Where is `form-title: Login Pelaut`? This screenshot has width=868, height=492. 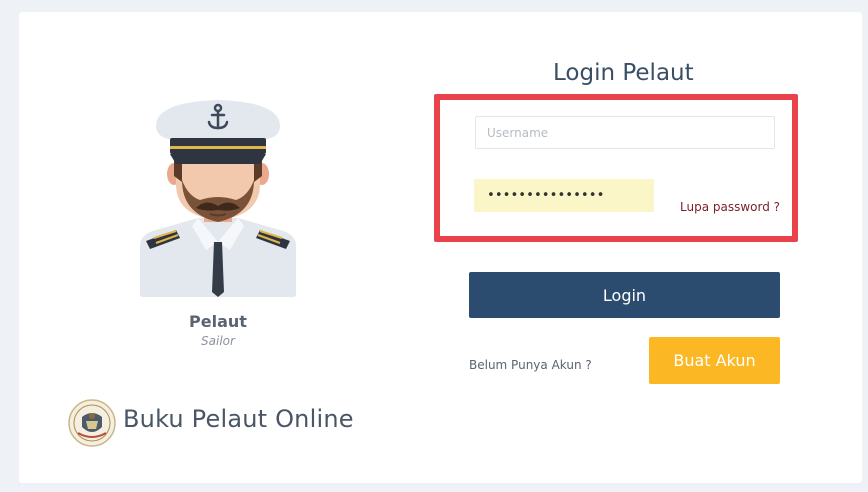
form-title: Login Pelaut is located at coordinates (623, 73).